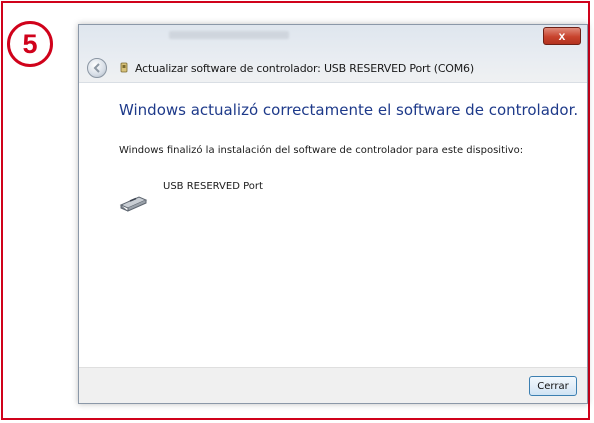  What do you see at coordinates (229, 35) in the screenshot?
I see `background-window-title` at bounding box center [229, 35].